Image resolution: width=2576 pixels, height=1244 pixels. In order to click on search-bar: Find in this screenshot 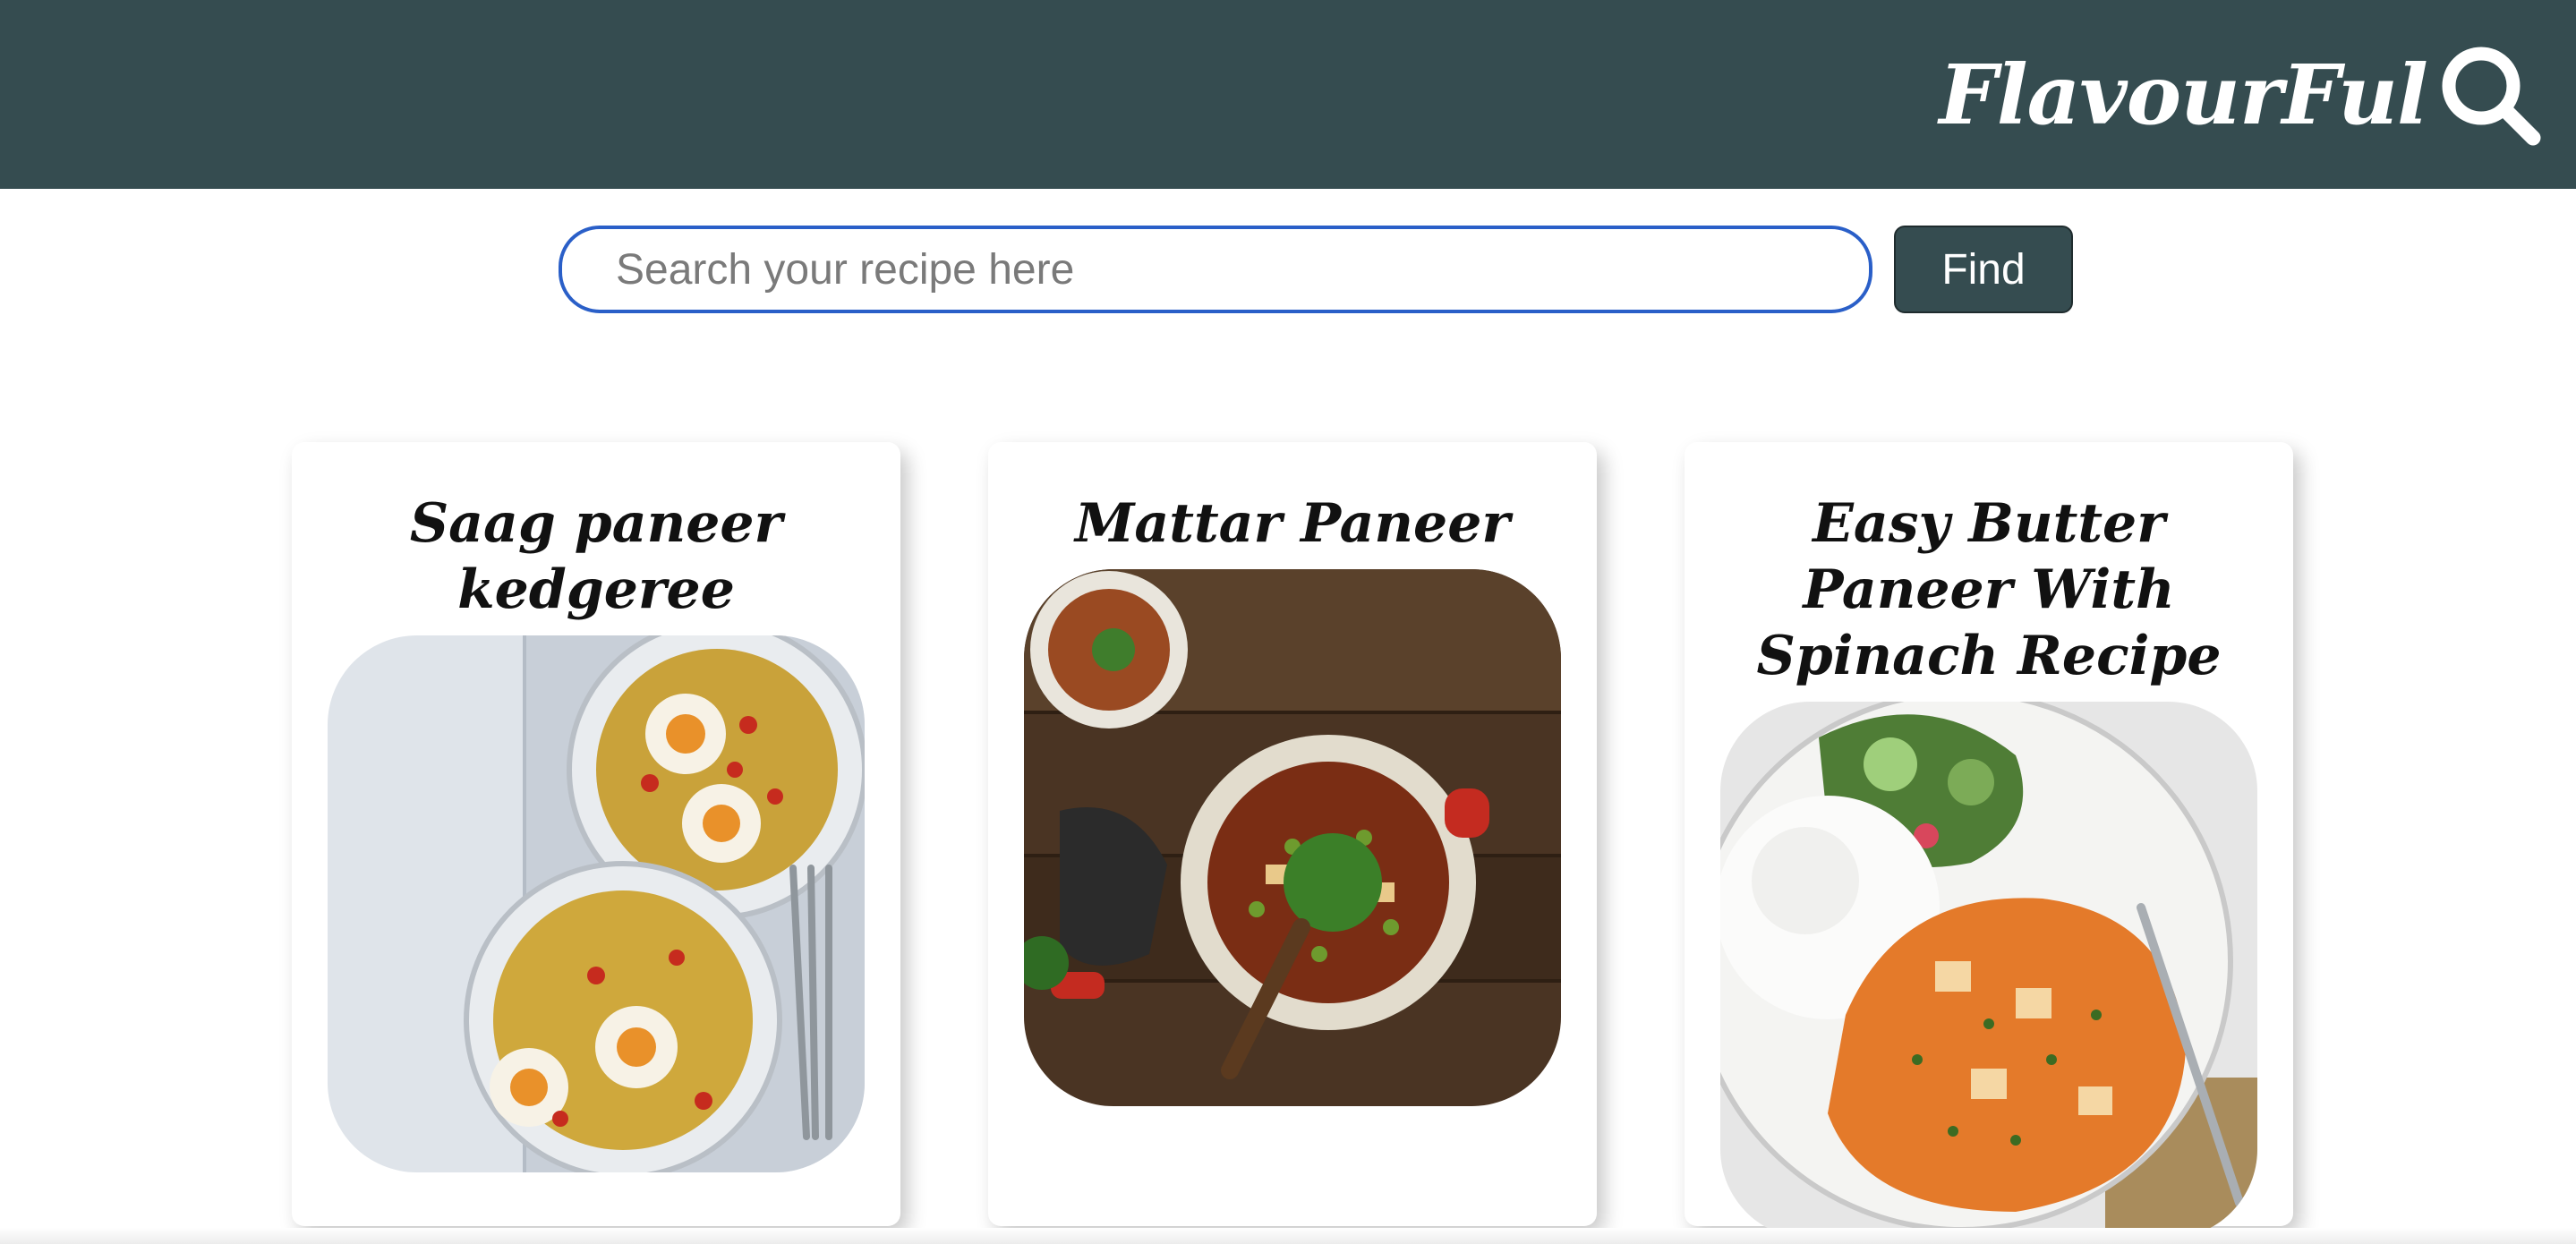, I will do `click(1316, 269)`.